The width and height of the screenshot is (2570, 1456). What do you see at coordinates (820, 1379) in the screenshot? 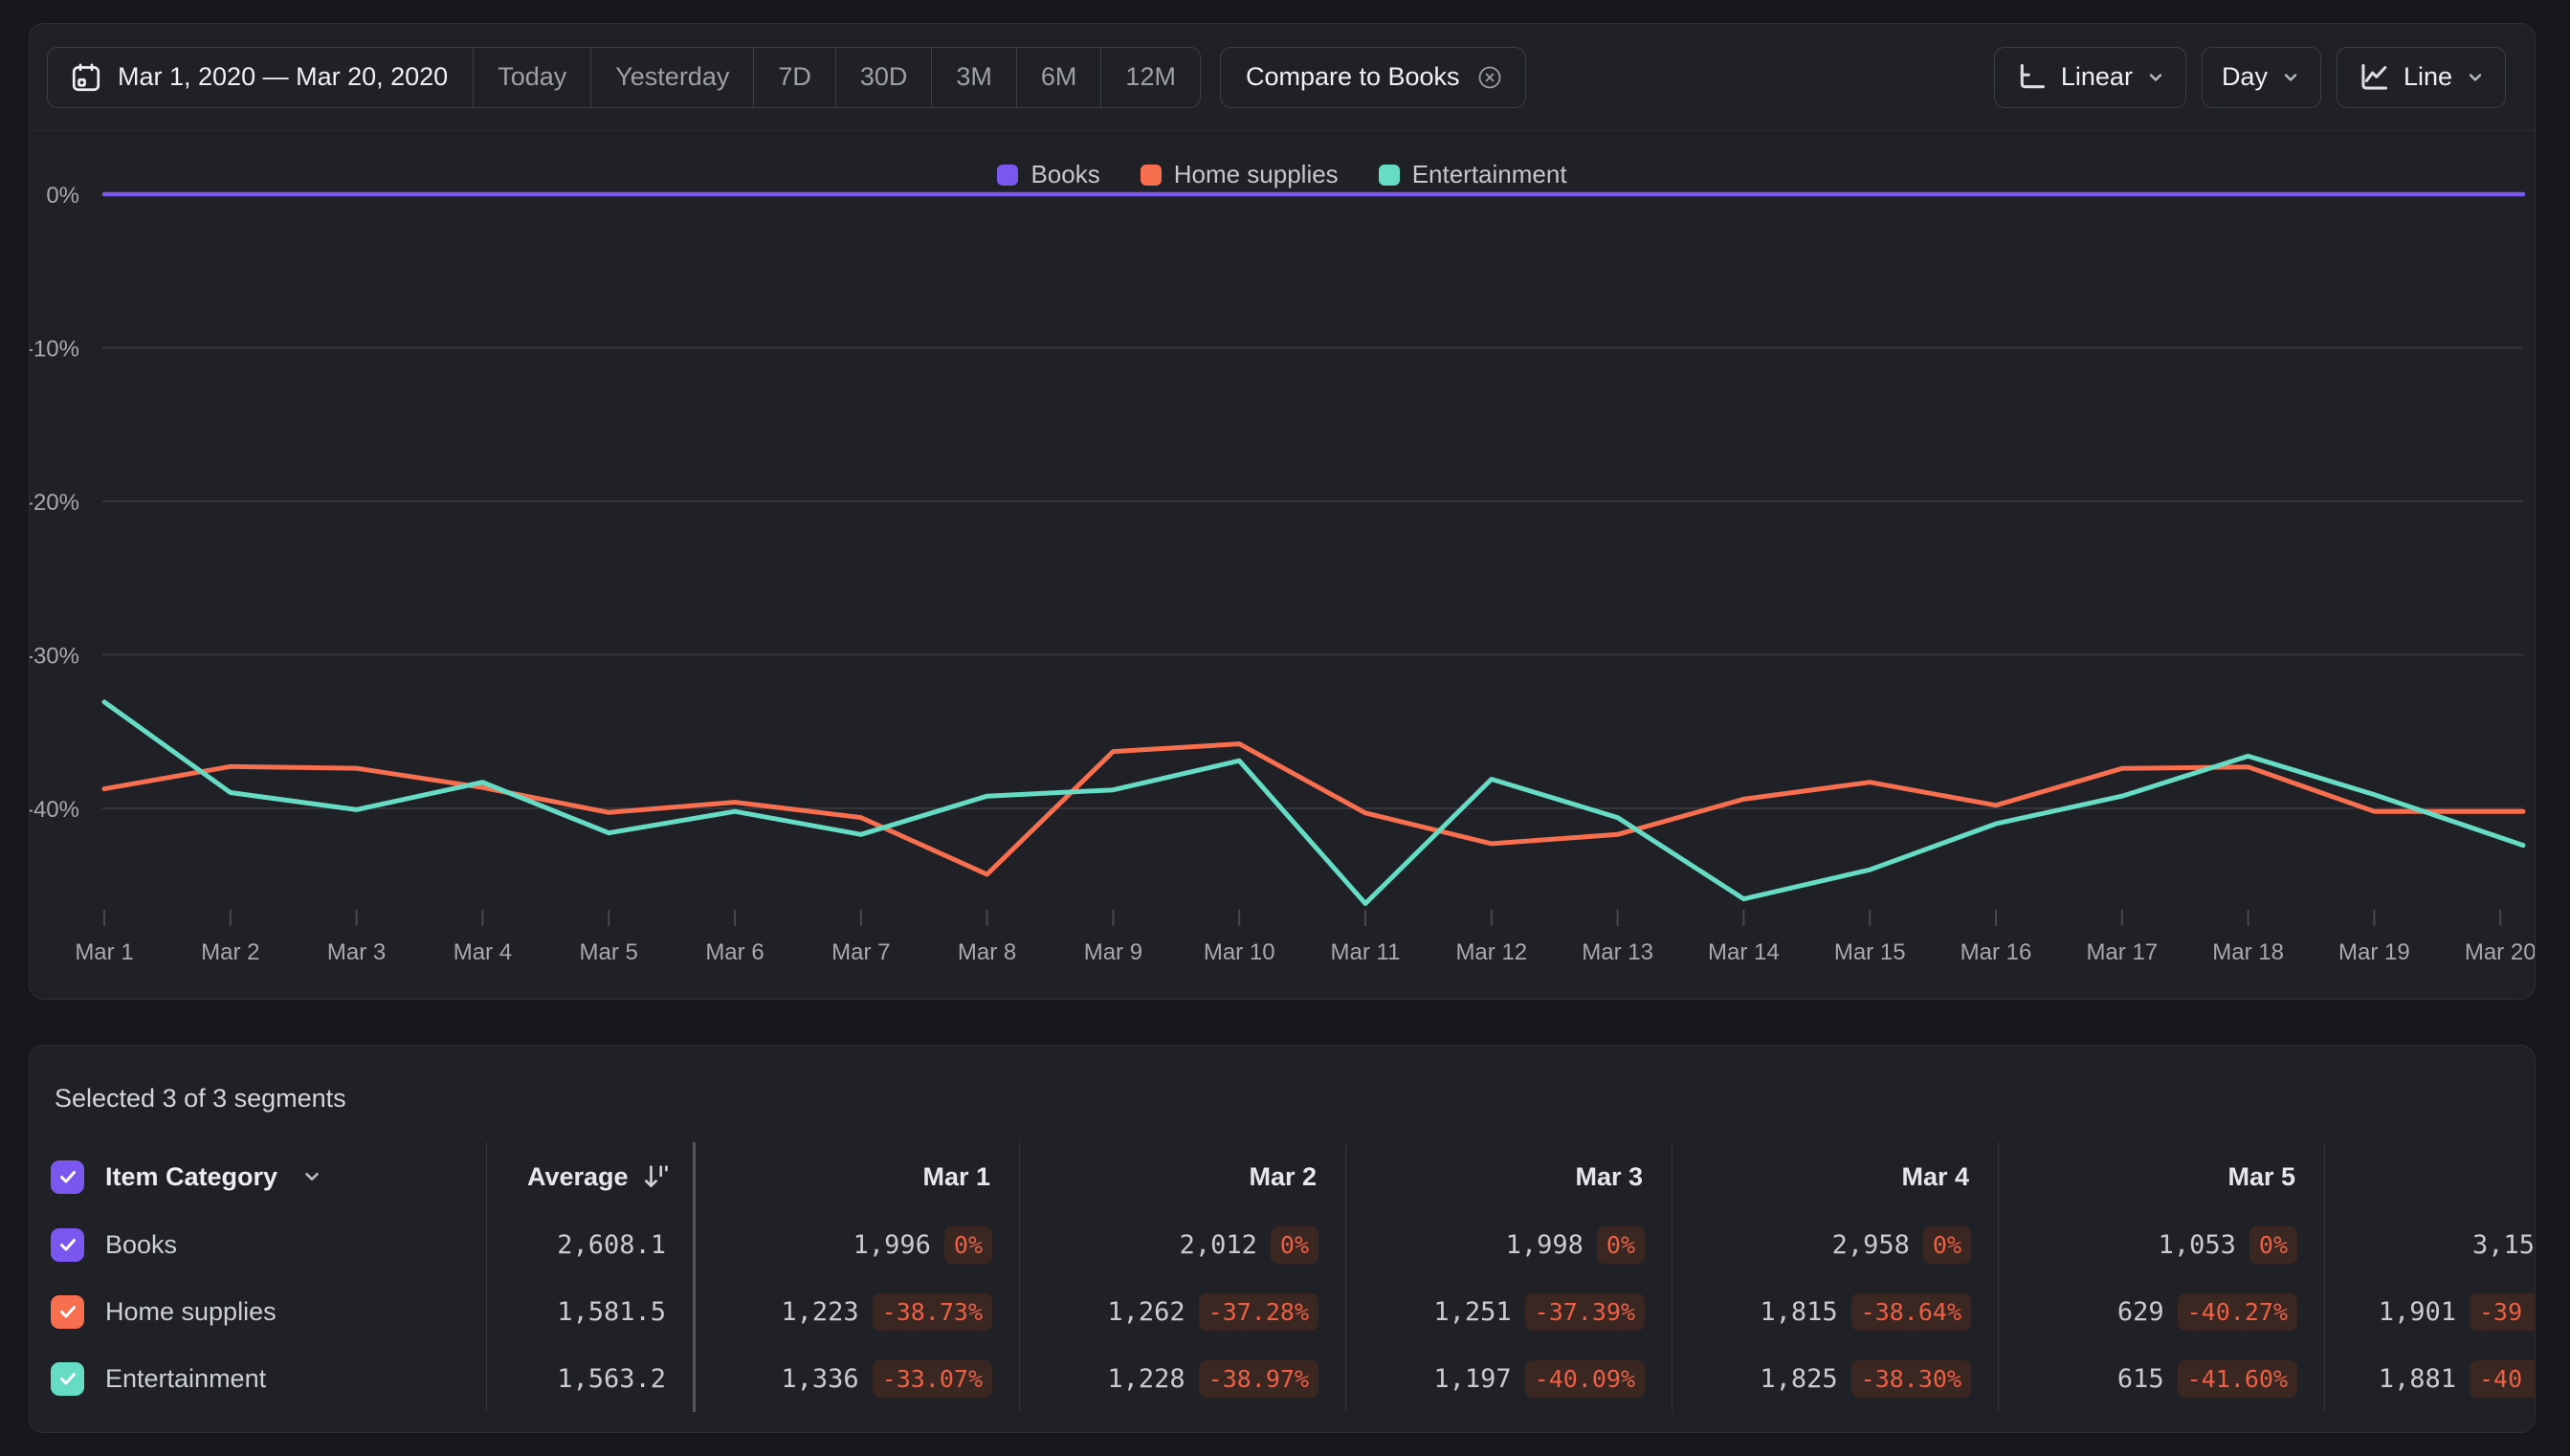
I see `cell-value: 1,336` at bounding box center [820, 1379].